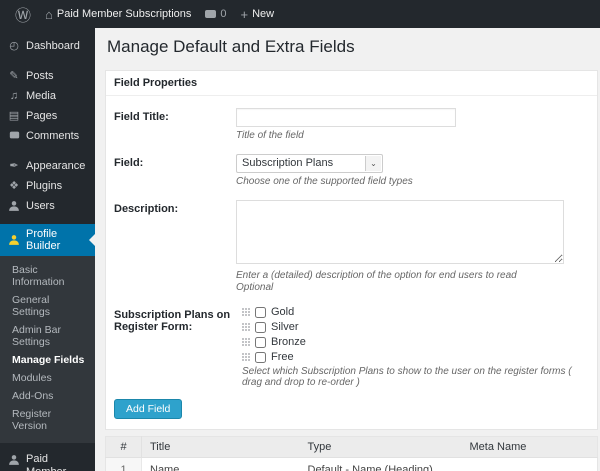 The height and width of the screenshot is (471, 600). What do you see at coordinates (42, 116) in the screenshot?
I see `sidebar-item-label: Pages` at bounding box center [42, 116].